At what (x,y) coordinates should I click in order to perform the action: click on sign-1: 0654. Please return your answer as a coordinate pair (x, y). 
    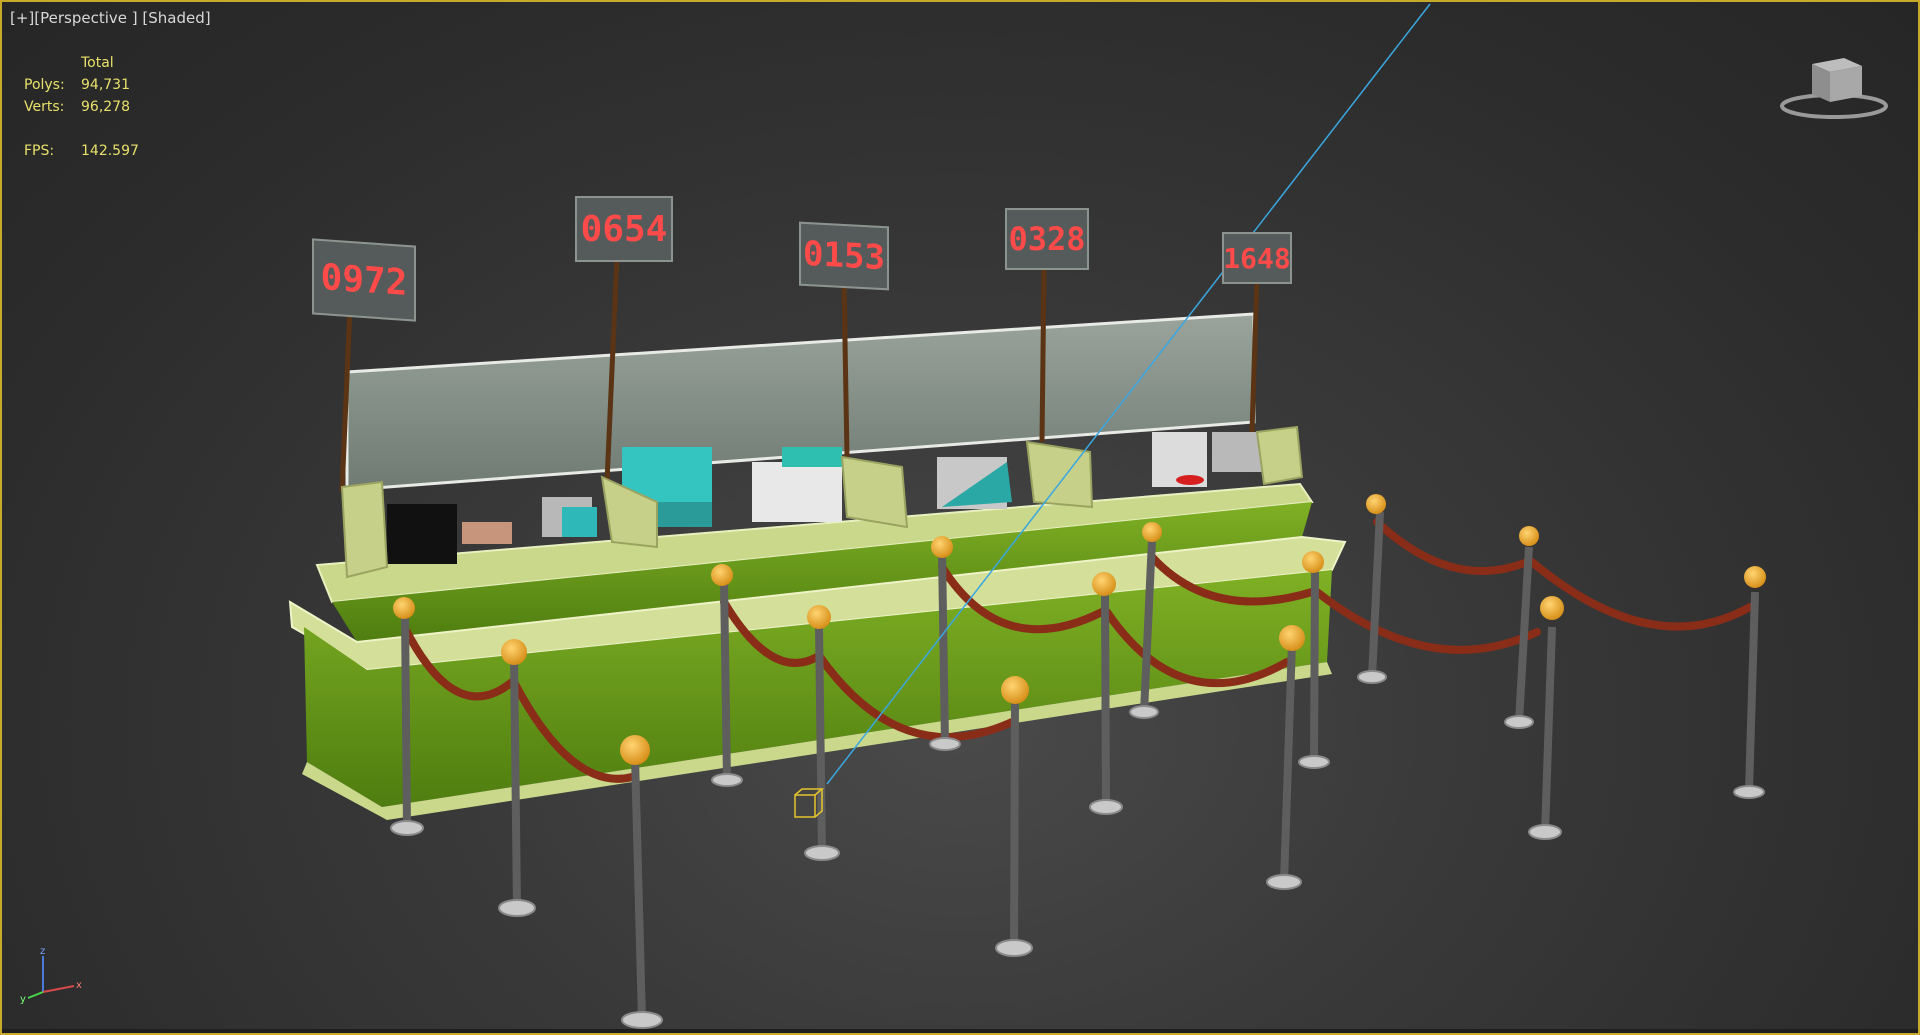
    Looking at the image, I should click on (624, 229).